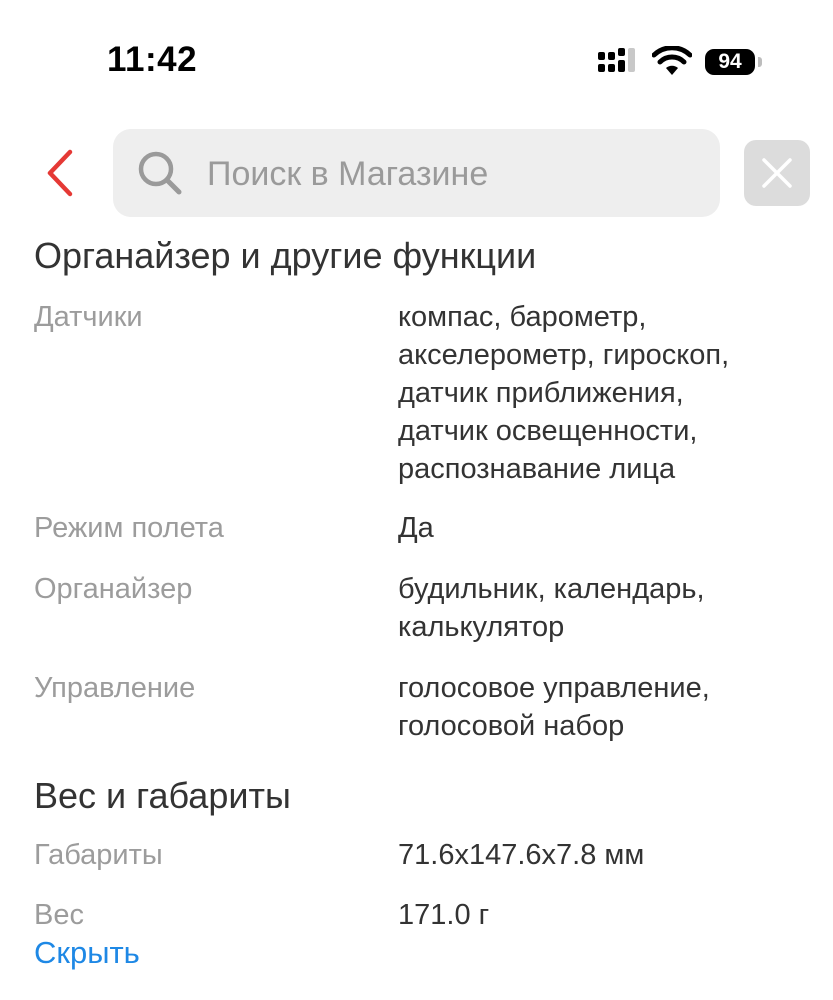  Describe the element at coordinates (59, 915) in the screenshot. I see `spec-label-weight: Вес` at that location.